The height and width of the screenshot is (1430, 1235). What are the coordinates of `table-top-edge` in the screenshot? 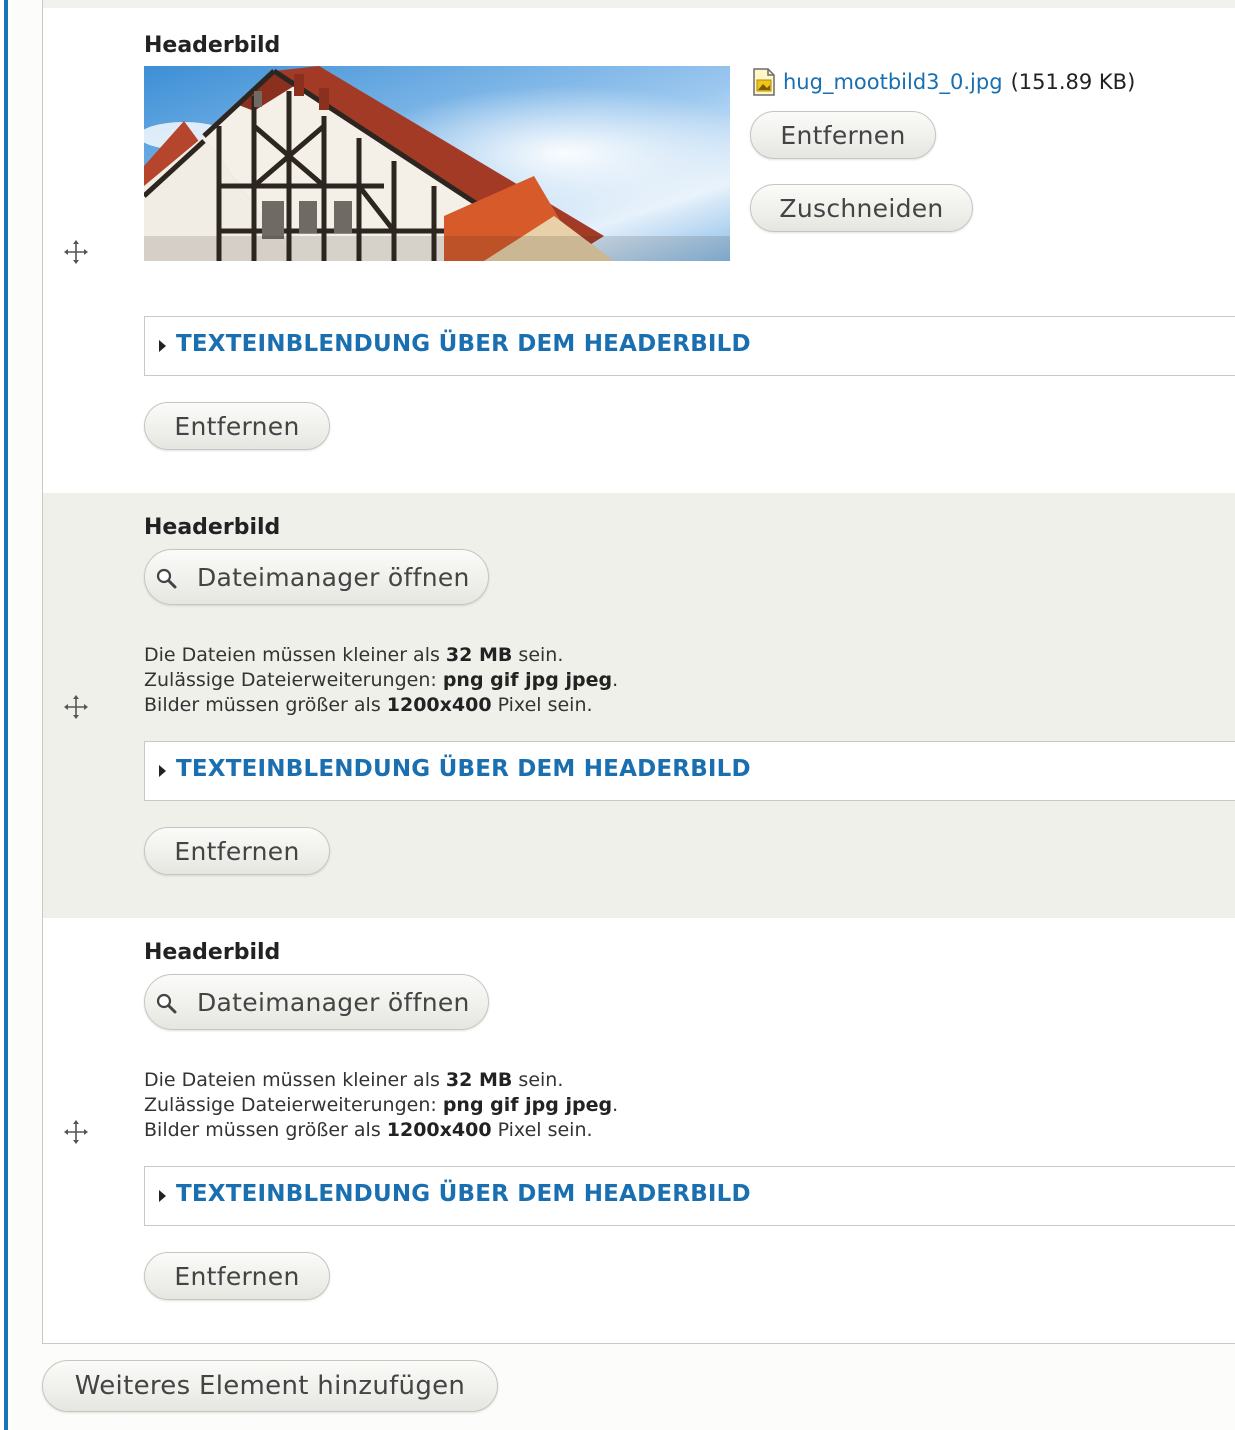 It's located at (639, 4).